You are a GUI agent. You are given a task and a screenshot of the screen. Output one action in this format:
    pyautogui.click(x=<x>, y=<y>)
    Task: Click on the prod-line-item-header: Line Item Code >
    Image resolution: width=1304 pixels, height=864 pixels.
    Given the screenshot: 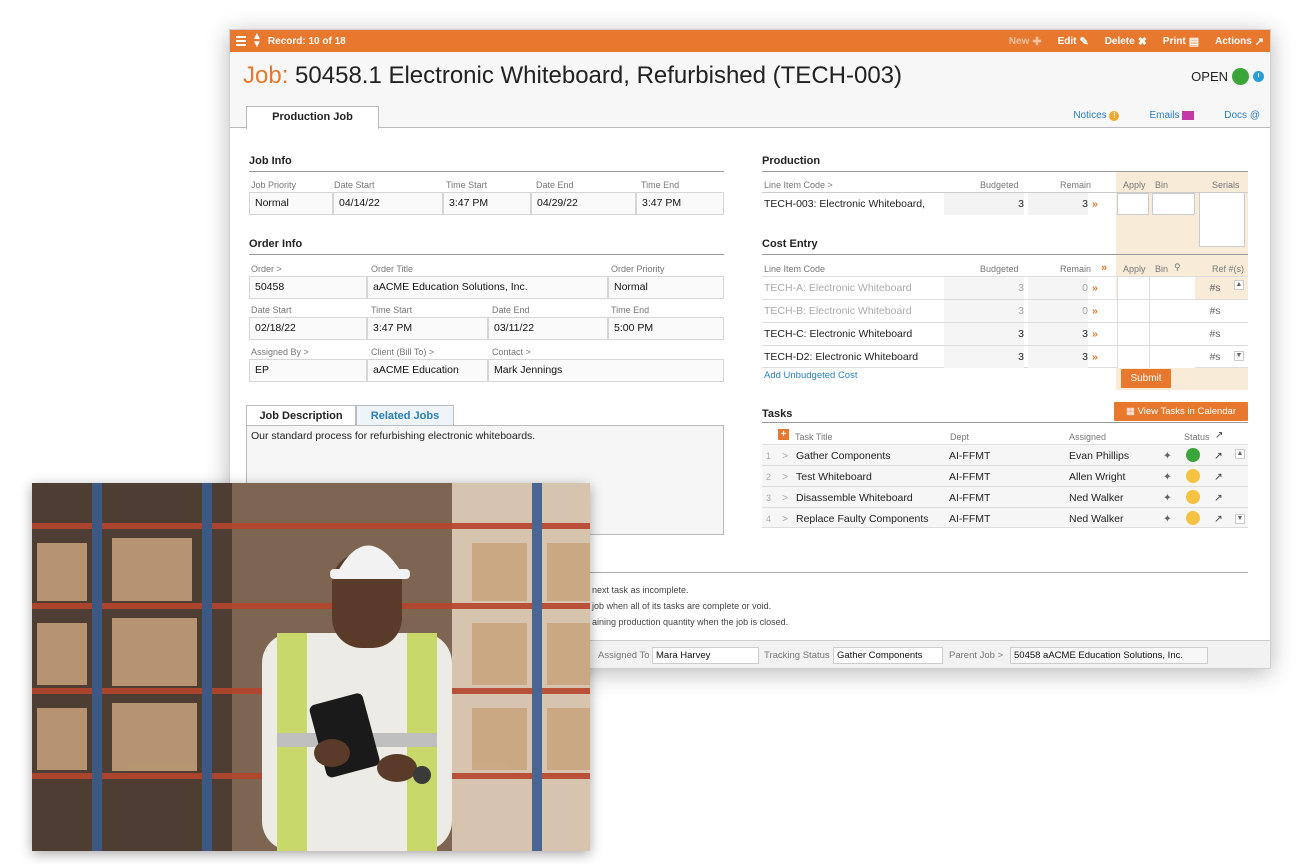 What is the action you would take?
    pyautogui.click(x=798, y=185)
    